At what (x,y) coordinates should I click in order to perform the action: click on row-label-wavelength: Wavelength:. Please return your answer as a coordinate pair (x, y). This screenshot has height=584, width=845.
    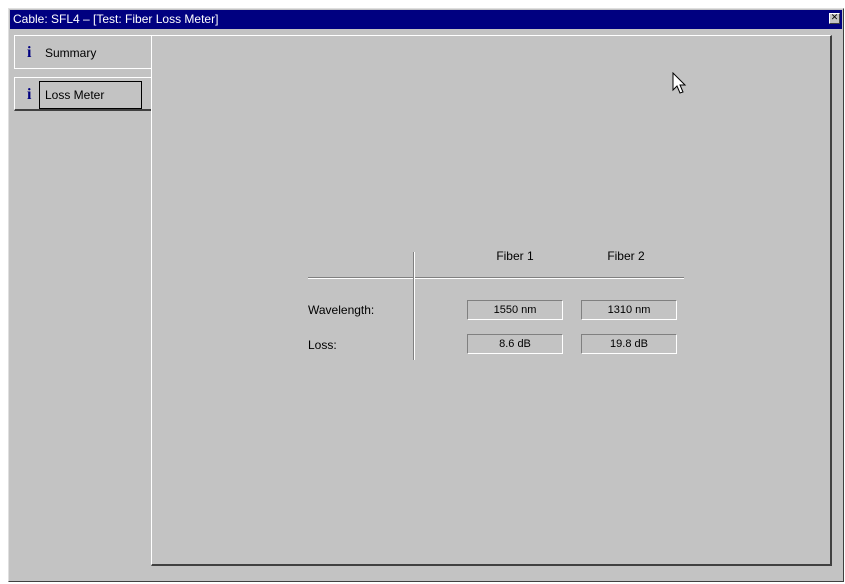
    Looking at the image, I should click on (341, 310).